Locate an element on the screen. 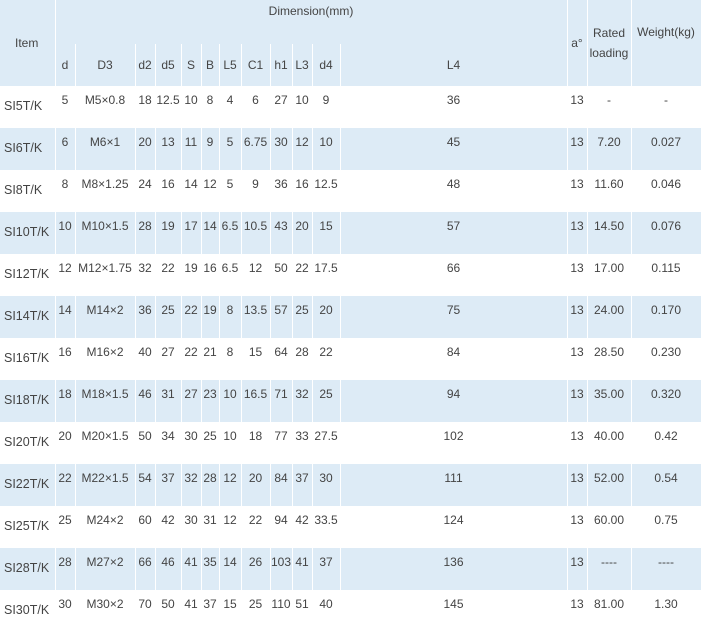 The height and width of the screenshot is (638, 701). cell-d3: M14×2 is located at coordinates (105, 317).